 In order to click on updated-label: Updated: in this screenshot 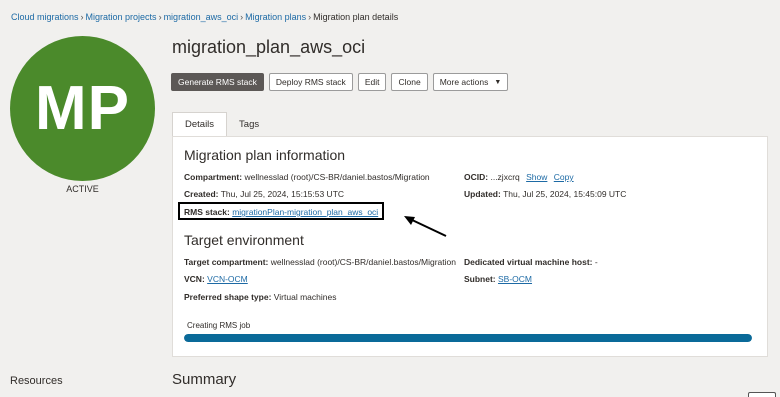, I will do `click(482, 194)`.